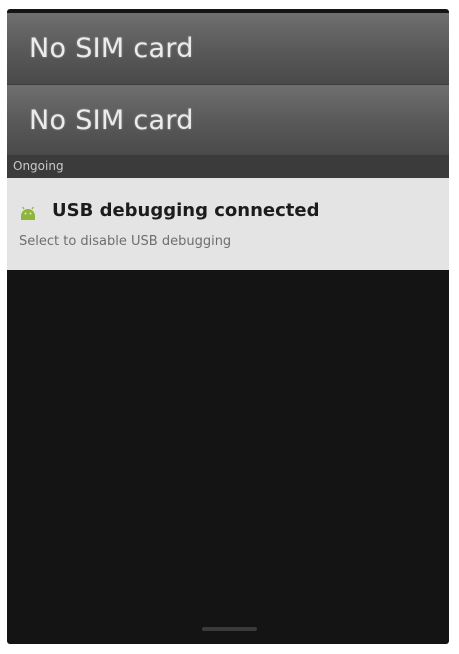  What do you see at coordinates (38, 166) in the screenshot?
I see `ongoing-header-label: Ongoing` at bounding box center [38, 166].